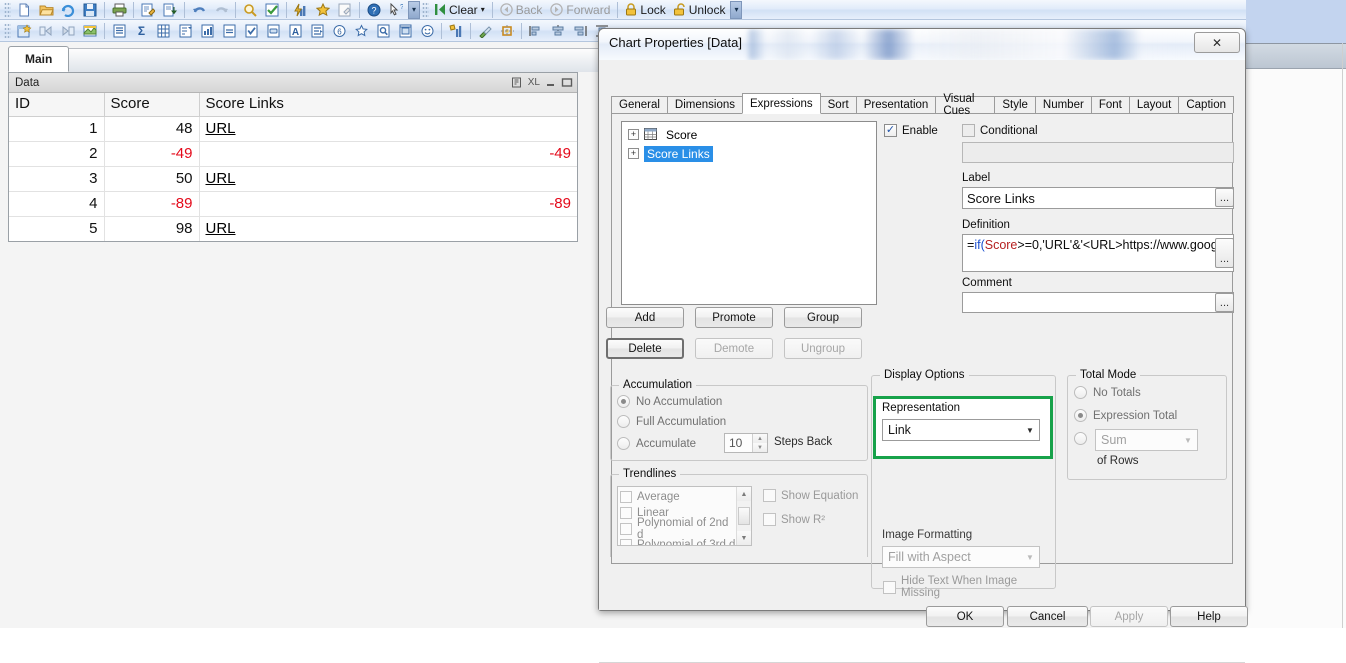  Describe the element at coordinates (1000, 130) in the screenshot. I see `conditional-checkbox: Conditional` at that location.